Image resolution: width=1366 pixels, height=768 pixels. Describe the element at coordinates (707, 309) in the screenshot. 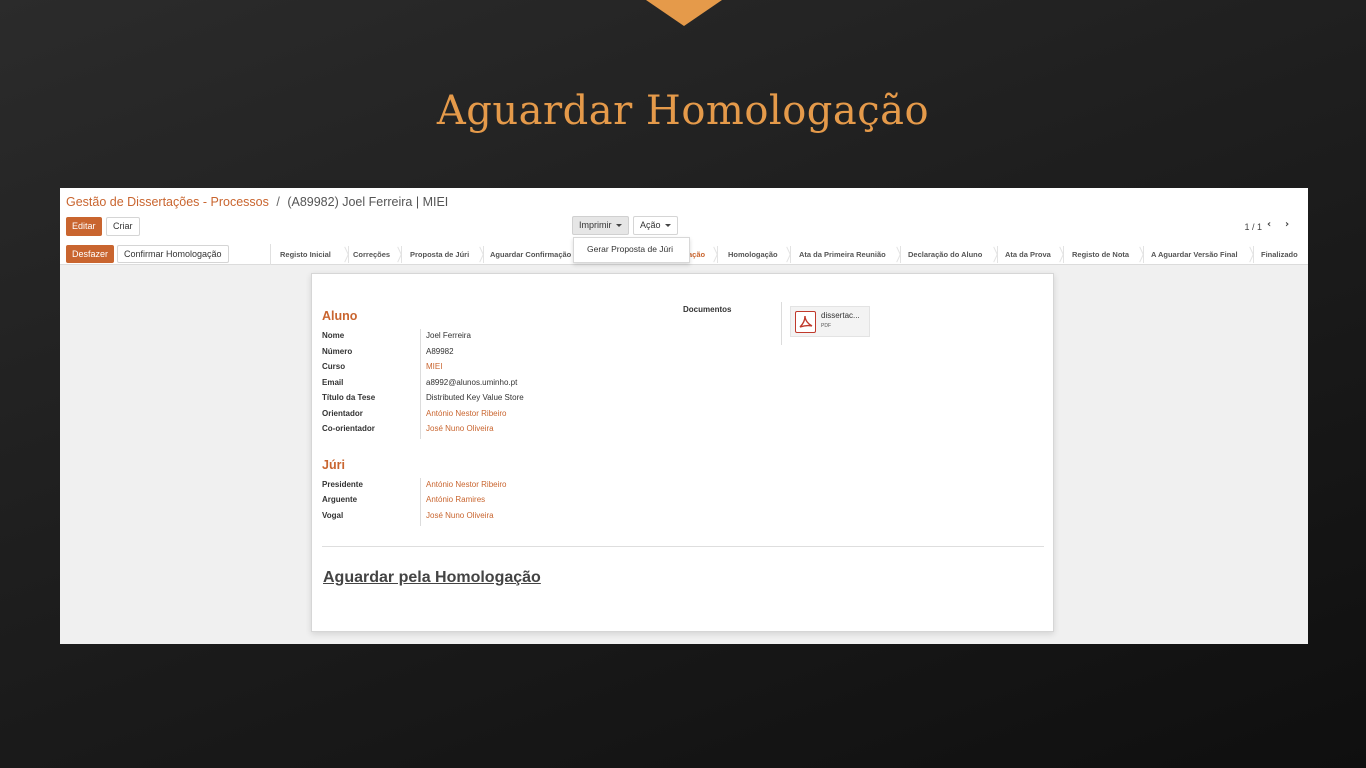

I see `documents-label: Documentos` at that location.